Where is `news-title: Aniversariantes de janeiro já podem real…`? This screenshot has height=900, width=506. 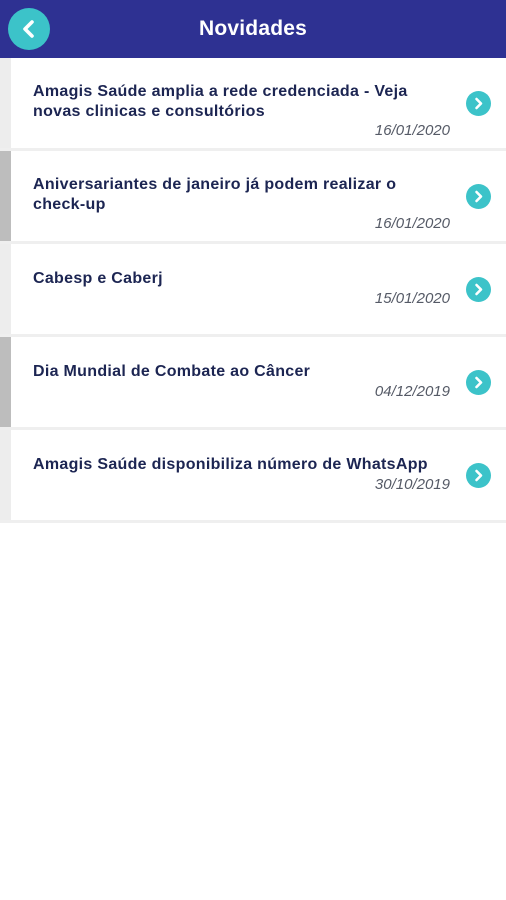
news-title: Aniversariantes de janeiro já podem real… is located at coordinates (215, 194).